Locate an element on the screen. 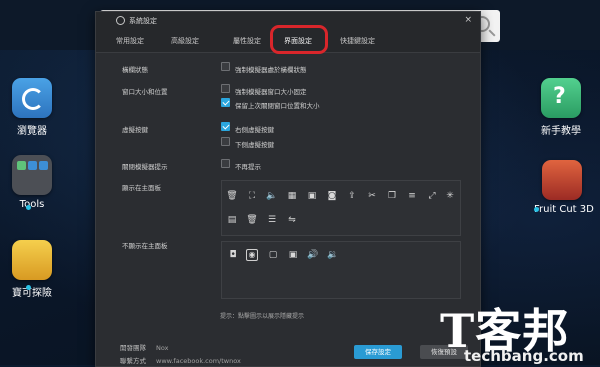  right-virtual-keys-option: 右側虛擬按鍵 is located at coordinates (254, 130).